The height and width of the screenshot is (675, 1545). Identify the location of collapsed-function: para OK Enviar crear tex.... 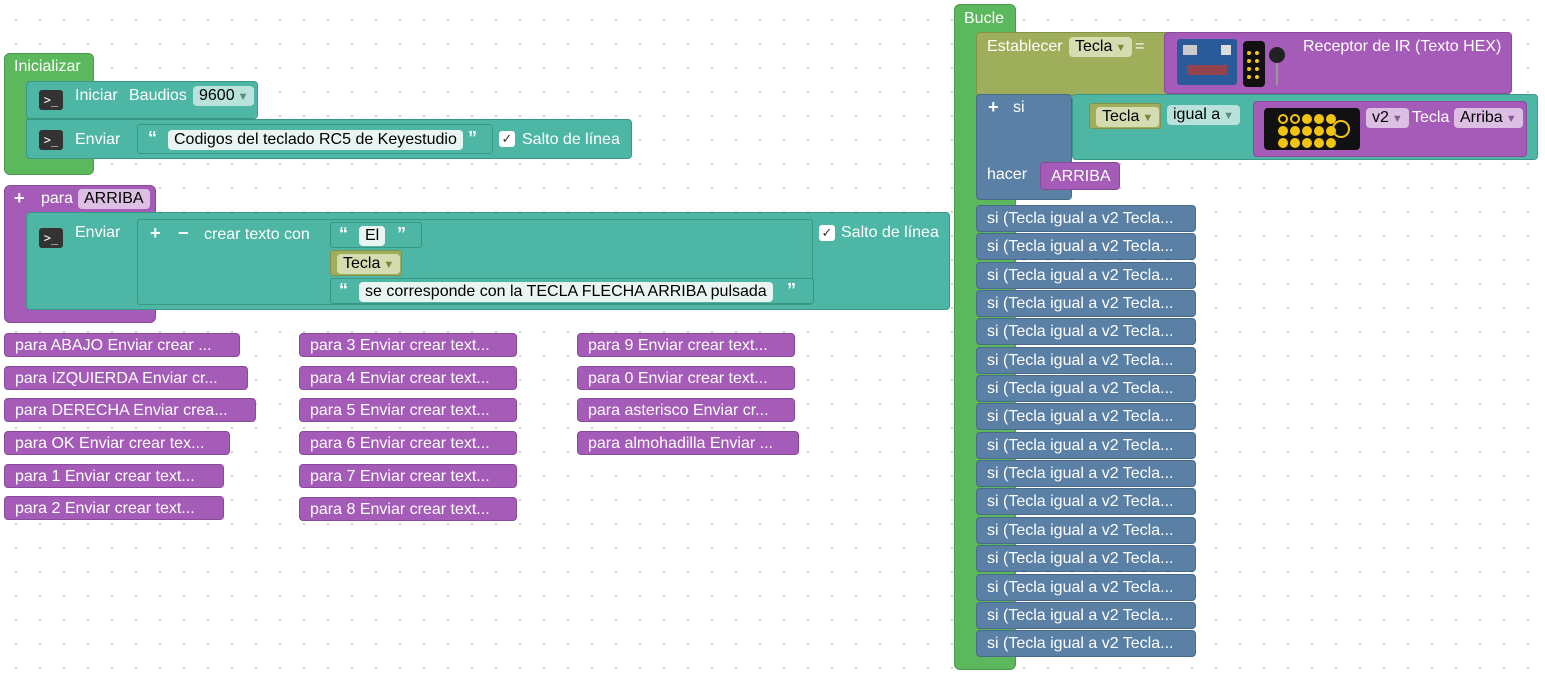
(117, 443).